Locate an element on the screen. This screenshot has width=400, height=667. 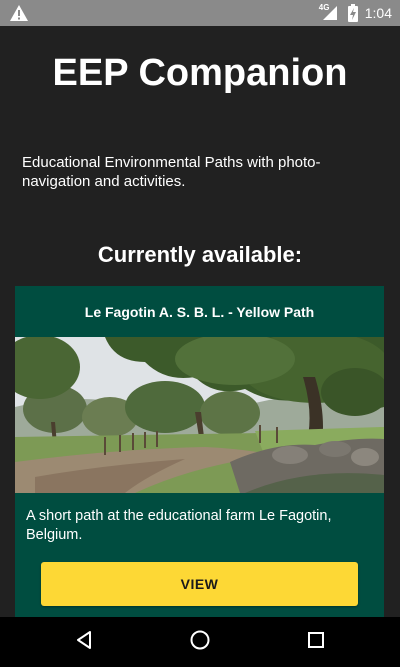
app-title: EEP Companion is located at coordinates (200, 73).